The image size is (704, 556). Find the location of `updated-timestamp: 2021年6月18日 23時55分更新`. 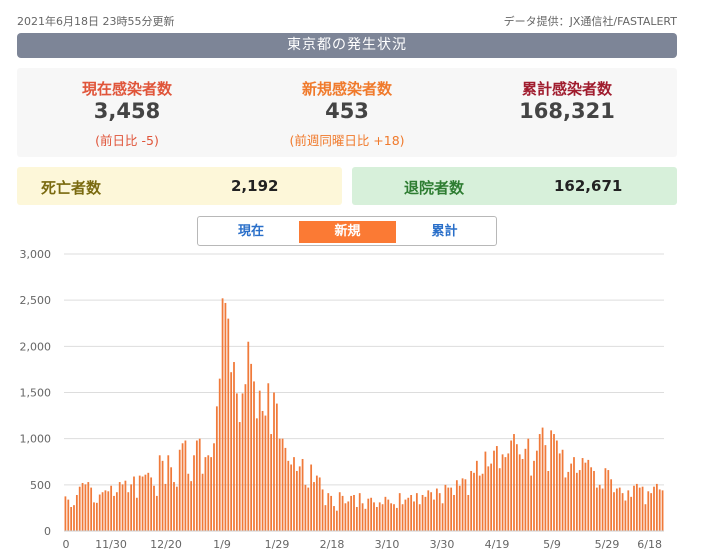

updated-timestamp: 2021年6月18日 23時55分更新 is located at coordinates (96, 21).